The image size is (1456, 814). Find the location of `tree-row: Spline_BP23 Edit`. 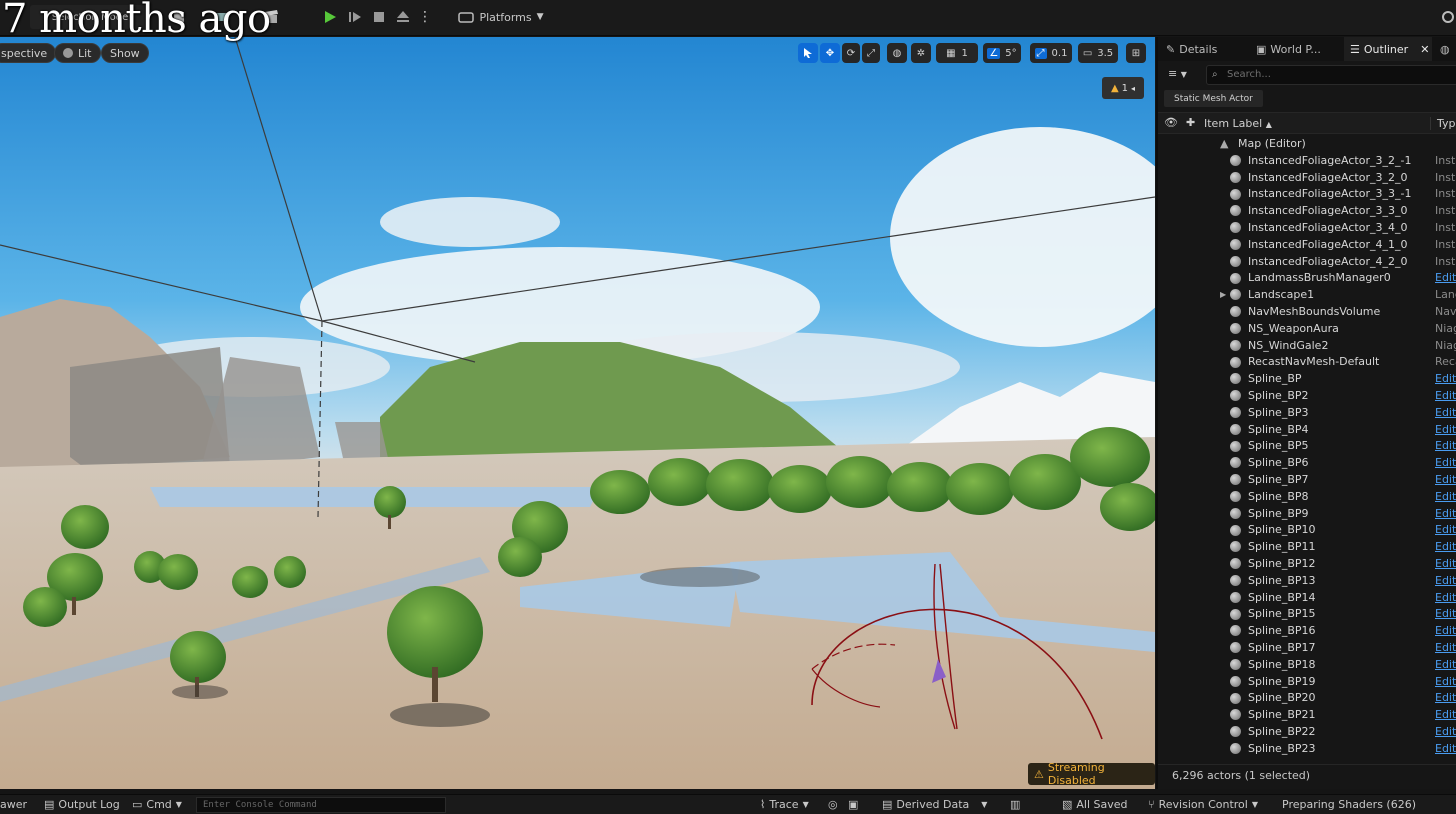

tree-row: Spline_BP23 Edit is located at coordinates (1307, 748).